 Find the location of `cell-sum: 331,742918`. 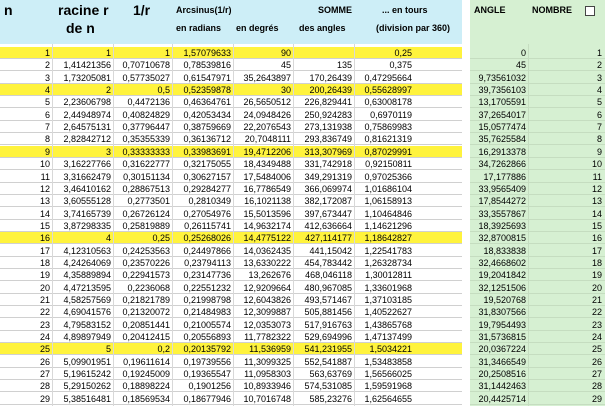

cell-sum: 331,742918 is located at coordinates (328, 164).